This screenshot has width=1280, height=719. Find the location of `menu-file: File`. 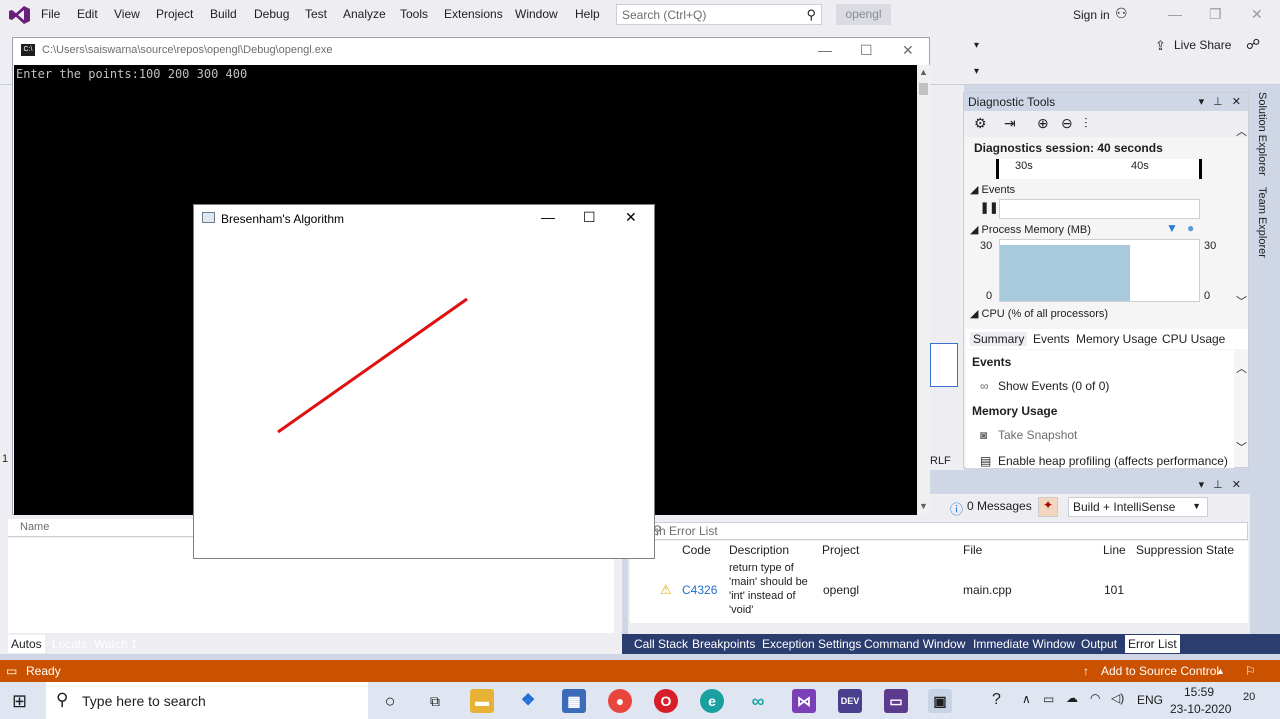

menu-file: File is located at coordinates (50, 14).